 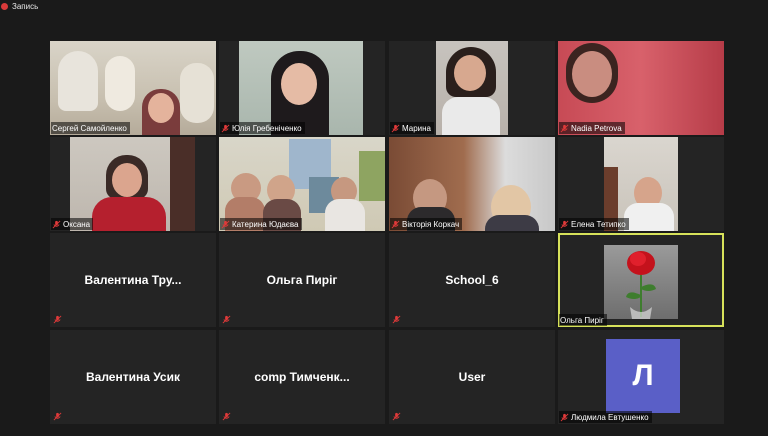 I want to click on participant-nametag: Nadia Petrova, so click(x=592, y=128).